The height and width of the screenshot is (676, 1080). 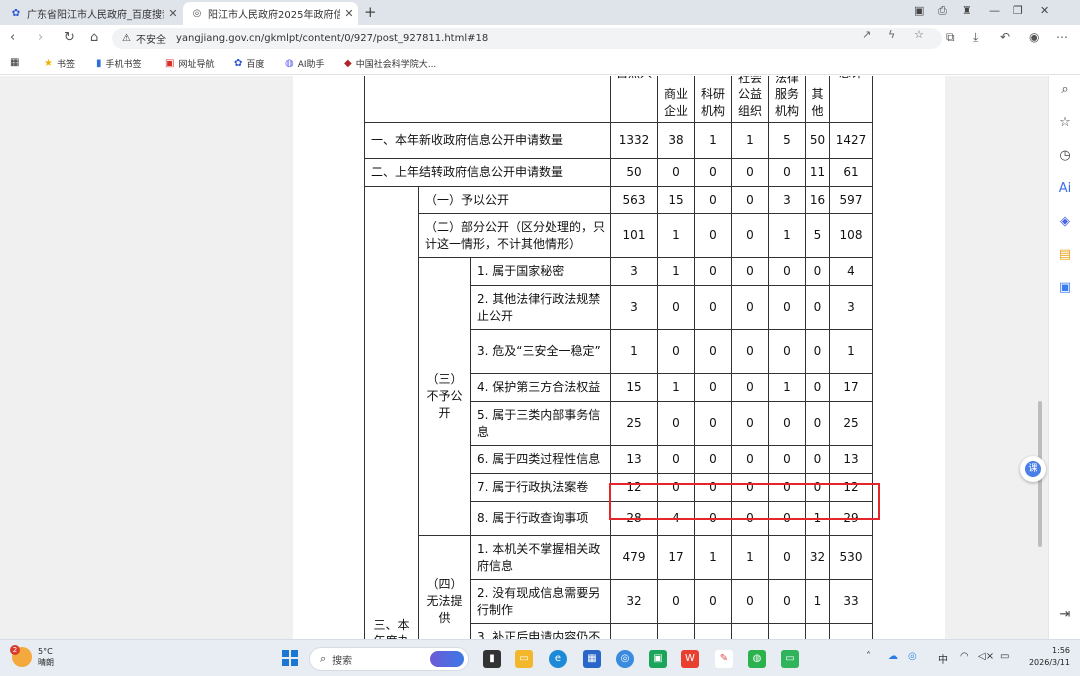 I want to click on ime-indicator: 中, so click(x=943, y=658).